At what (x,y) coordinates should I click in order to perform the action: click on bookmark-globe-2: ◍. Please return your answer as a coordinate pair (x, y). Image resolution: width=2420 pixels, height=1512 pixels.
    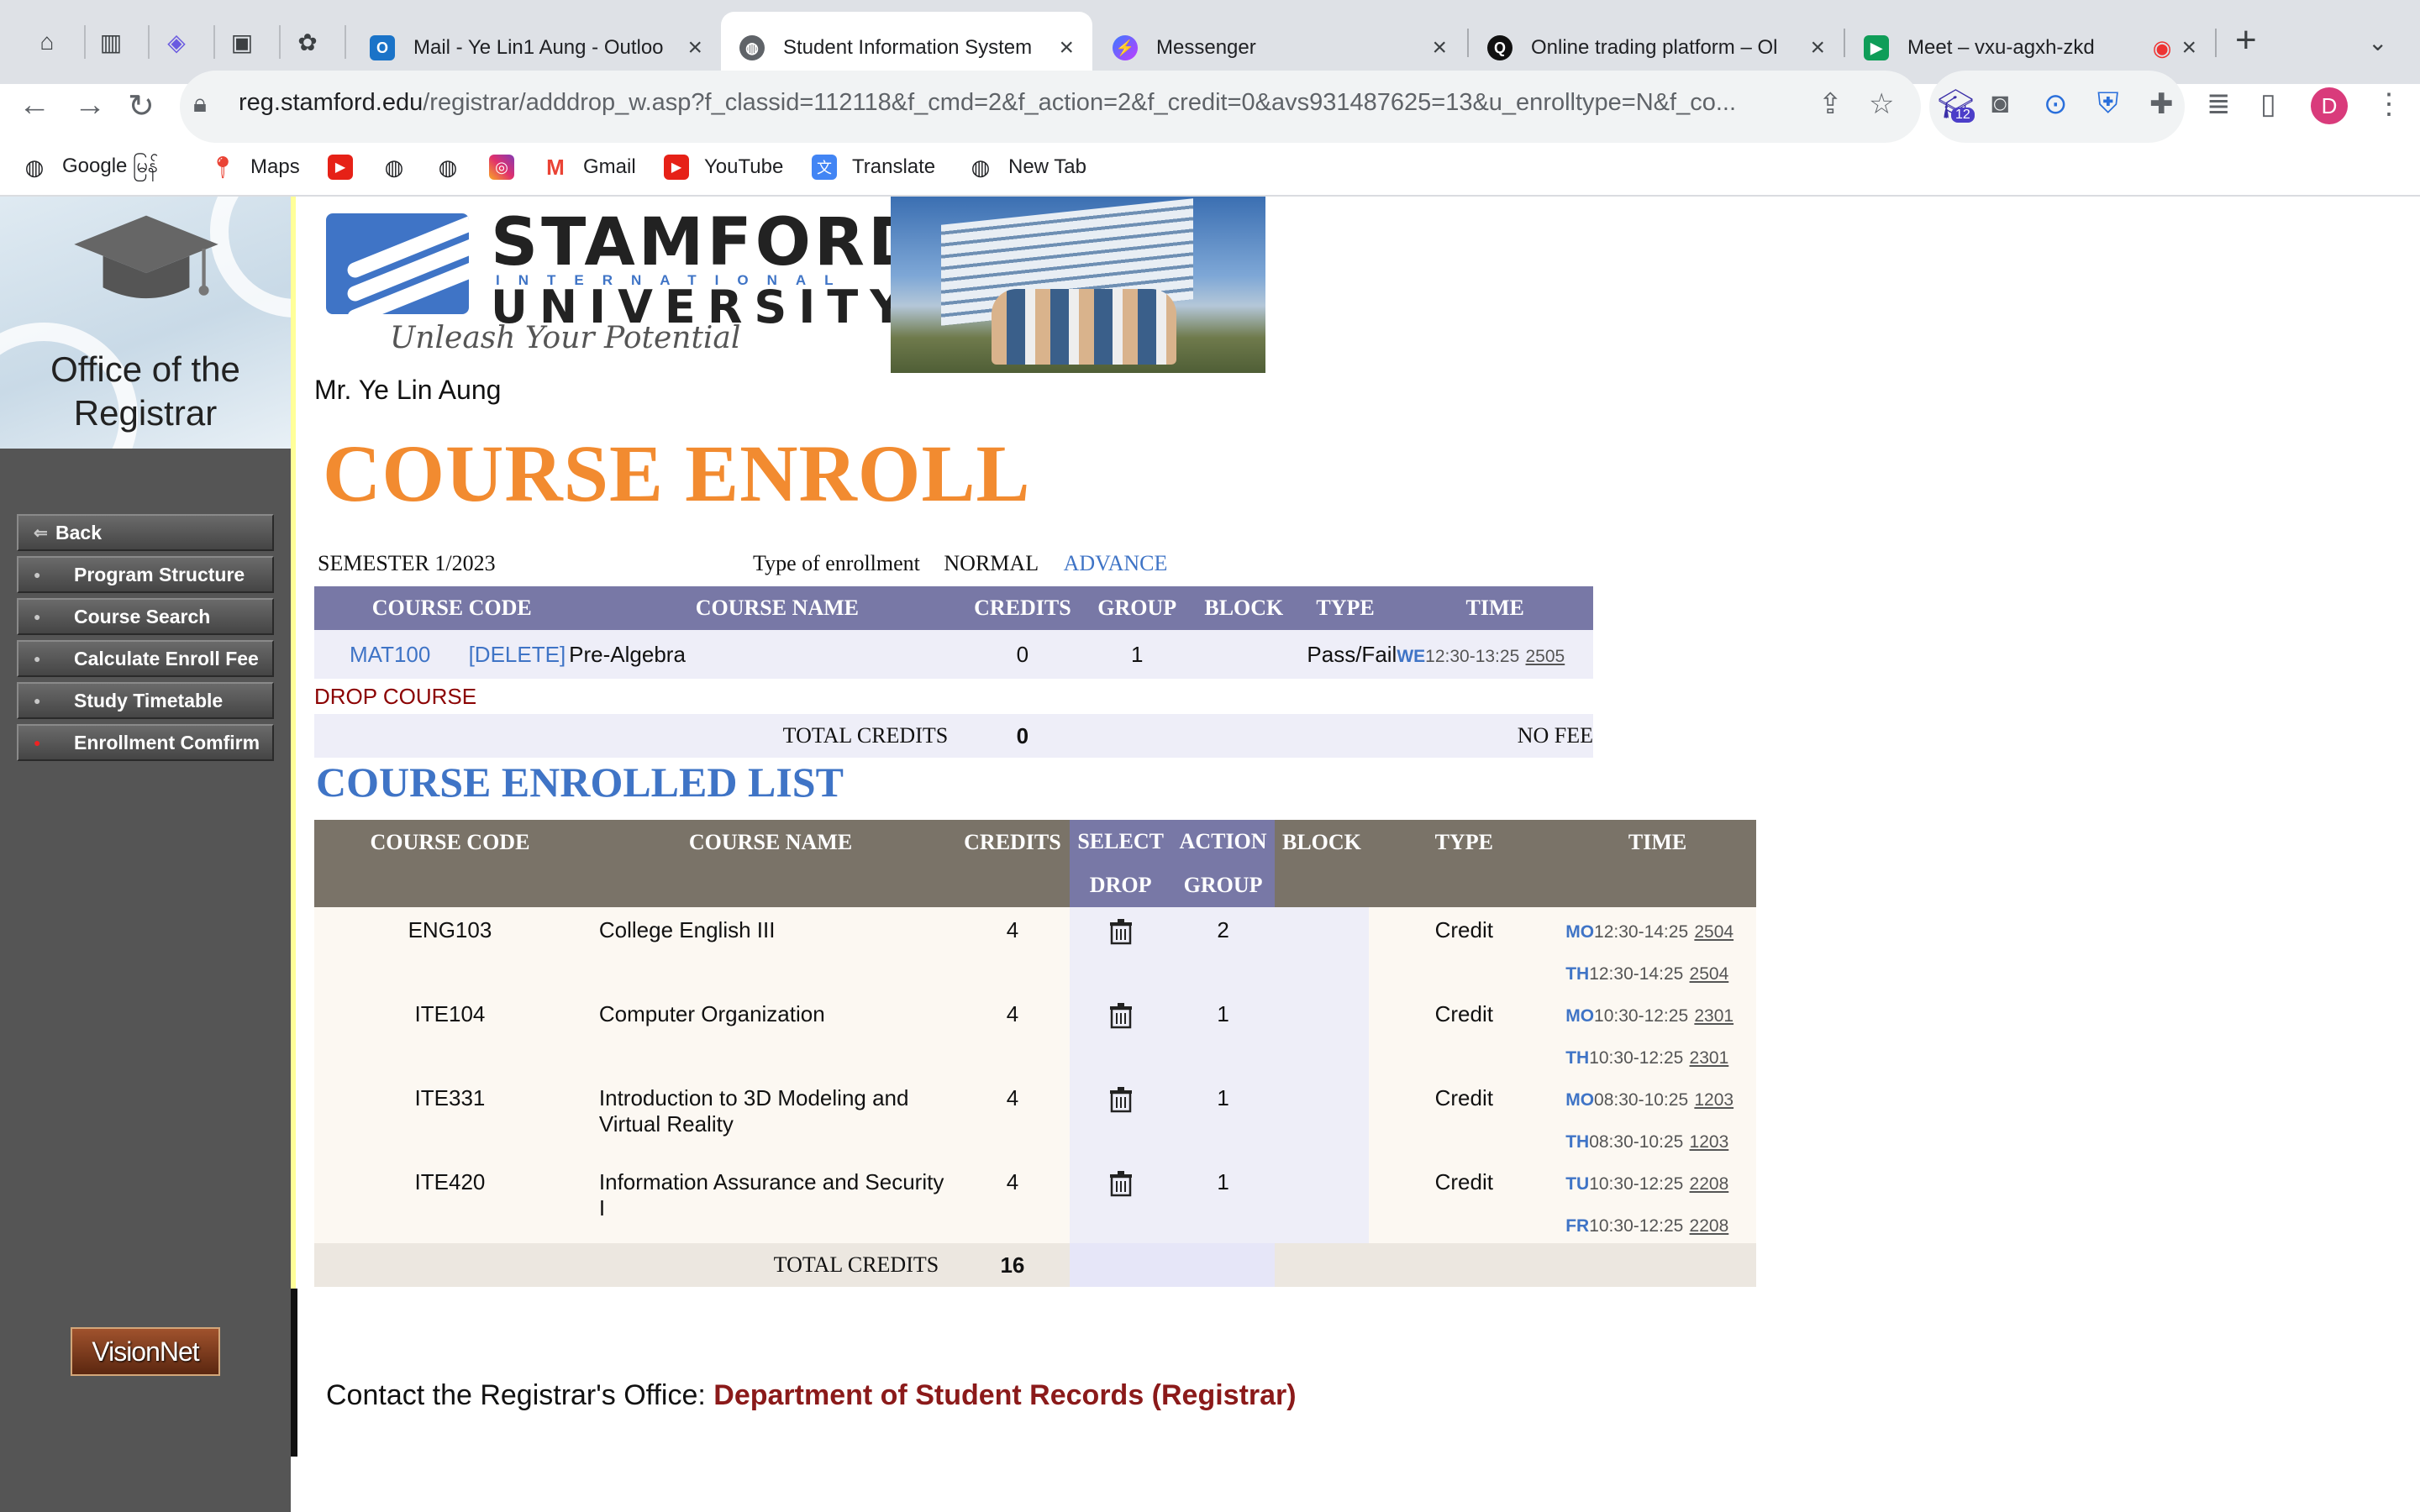
    Looking at the image, I should click on (455, 167).